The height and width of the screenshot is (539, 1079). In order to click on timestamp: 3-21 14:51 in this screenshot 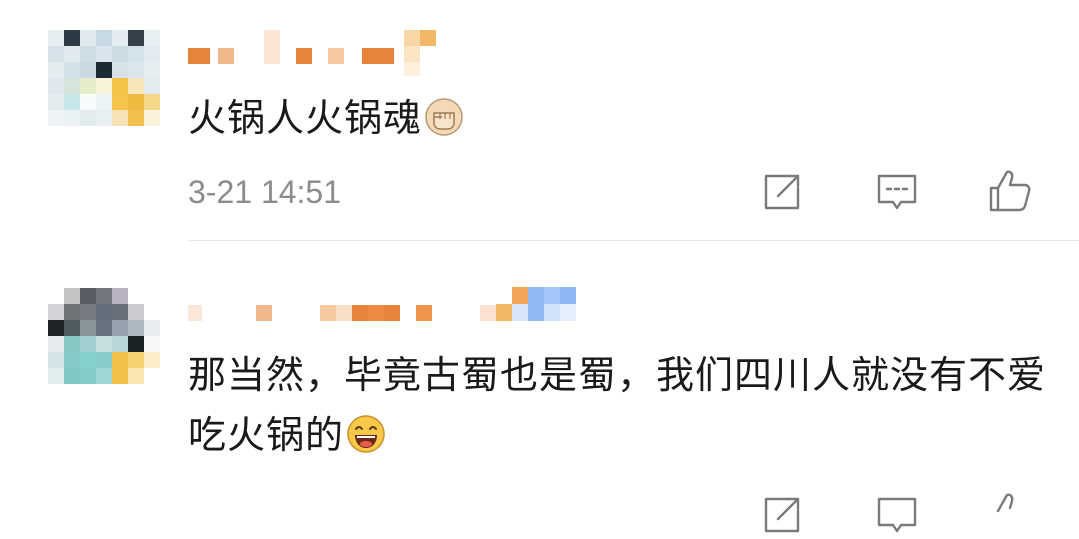, I will do `click(265, 192)`.